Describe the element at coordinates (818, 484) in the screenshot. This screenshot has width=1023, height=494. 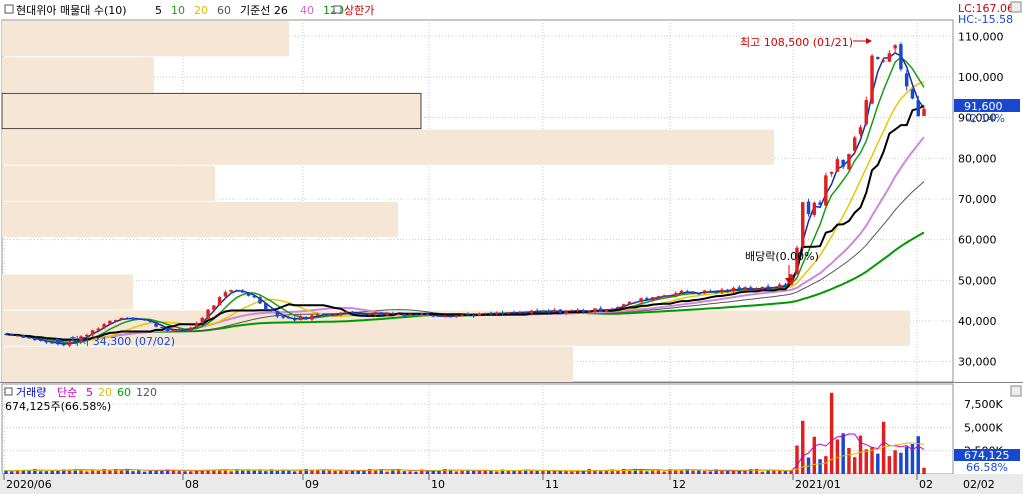
I see `x-tick-label: 2021/01` at that location.